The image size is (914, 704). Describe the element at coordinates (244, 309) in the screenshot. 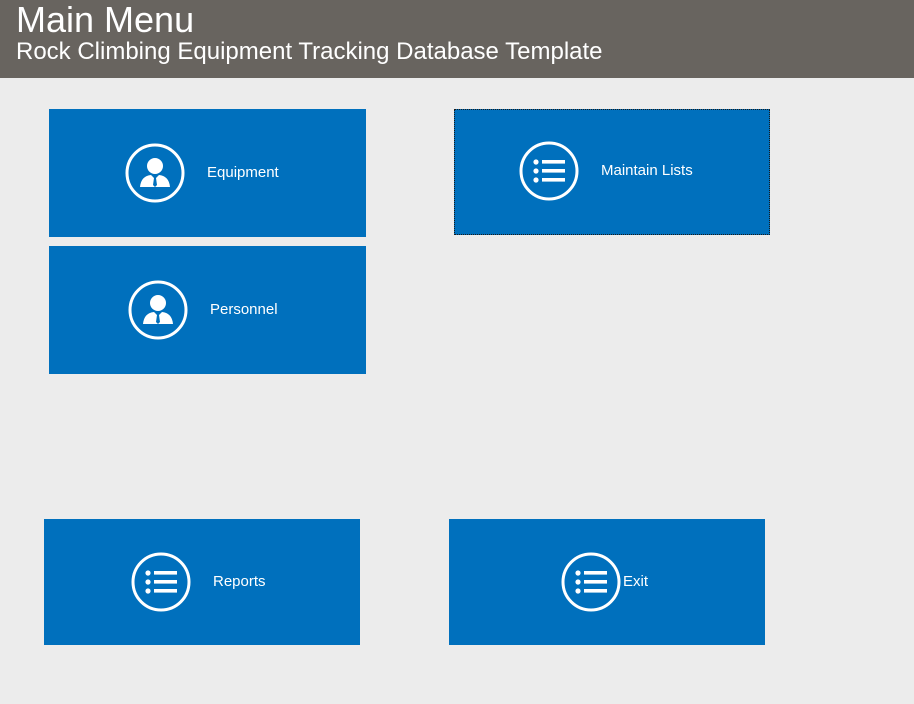

I see `personnel-label: Personnel` at that location.